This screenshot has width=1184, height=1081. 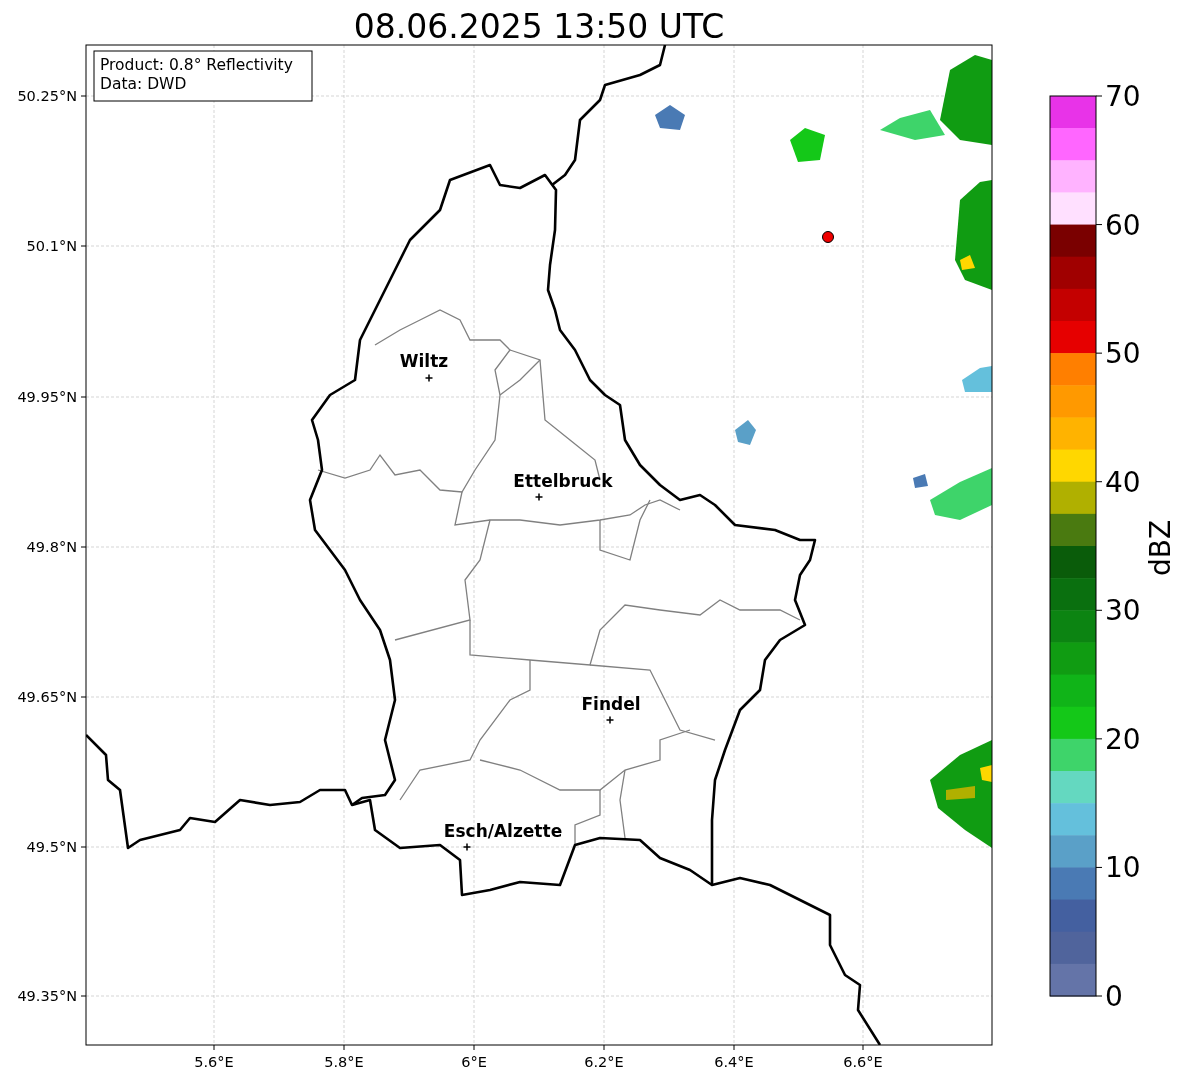 What do you see at coordinates (143, 84) in the screenshot?
I see `info-text: Data: DWD` at bounding box center [143, 84].